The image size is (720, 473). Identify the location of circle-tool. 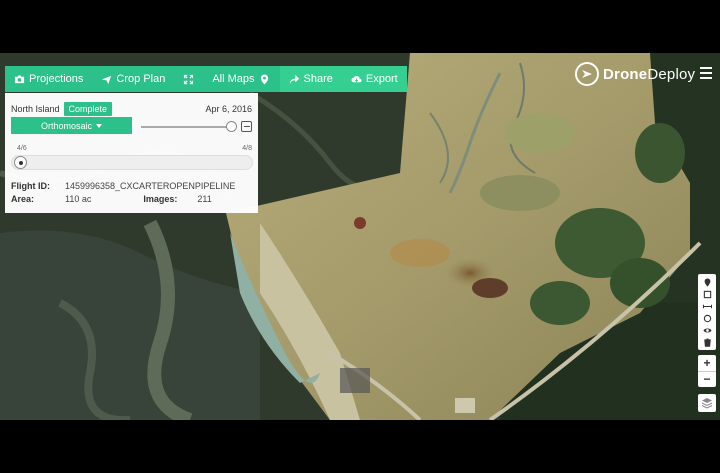
(707, 318).